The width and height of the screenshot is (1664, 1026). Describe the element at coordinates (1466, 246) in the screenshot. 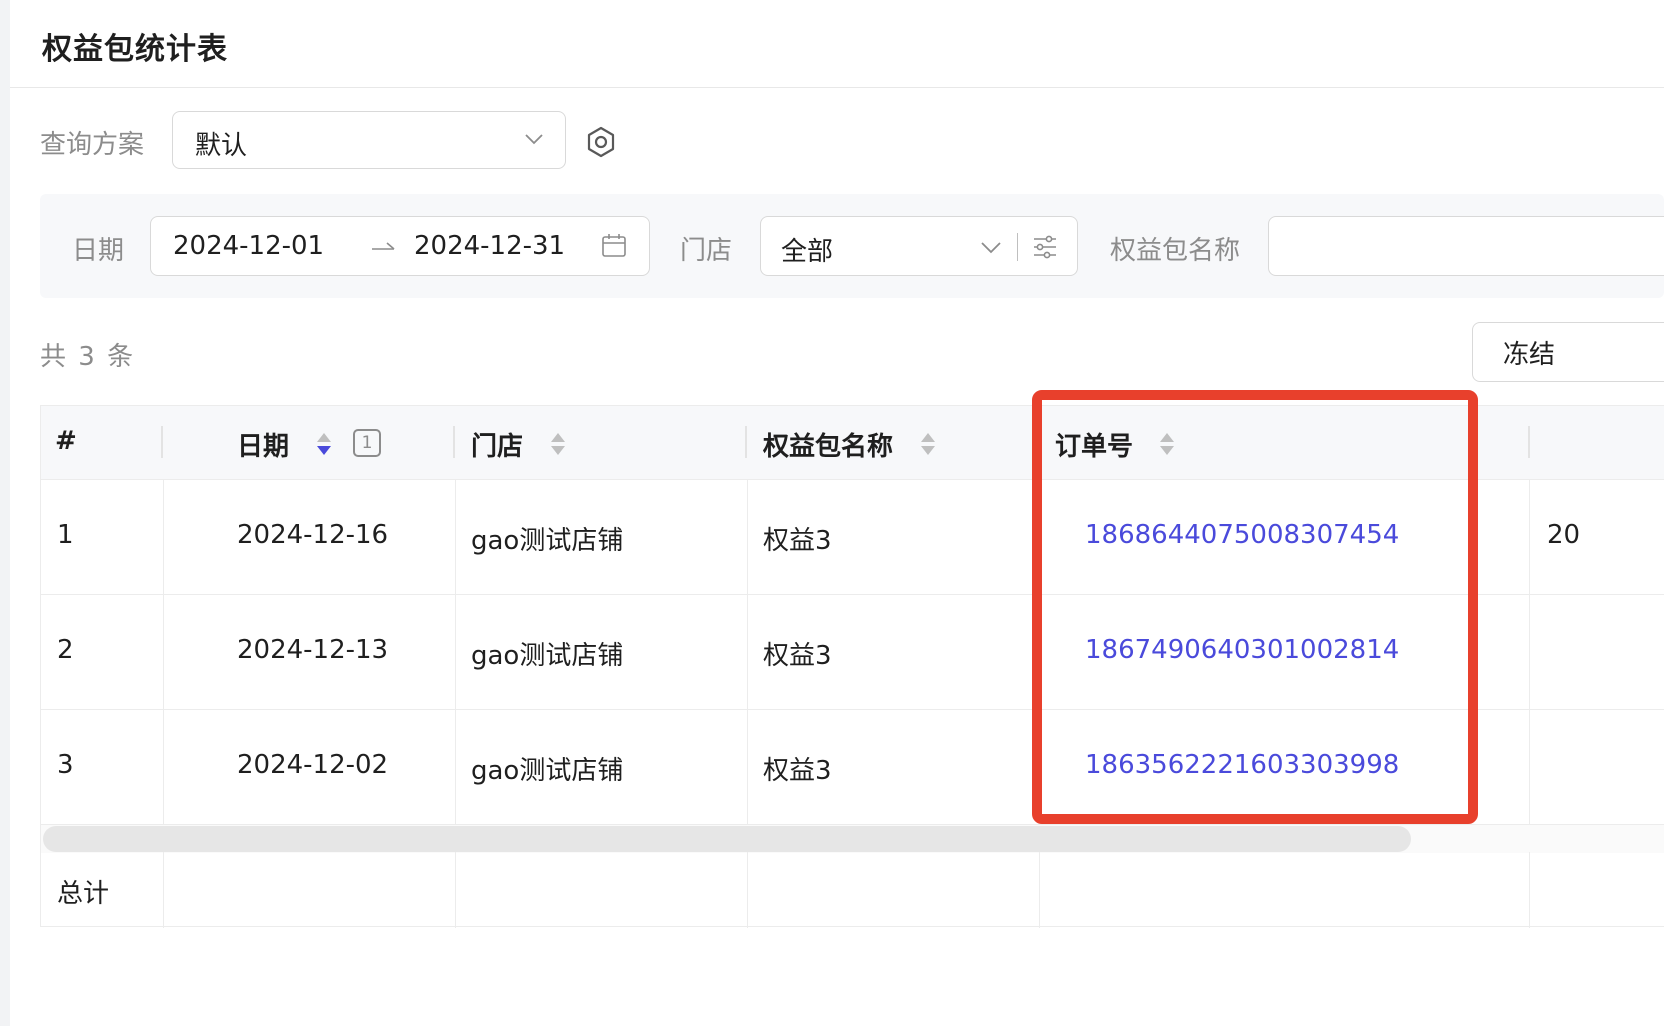

I see `package-name-input` at that location.